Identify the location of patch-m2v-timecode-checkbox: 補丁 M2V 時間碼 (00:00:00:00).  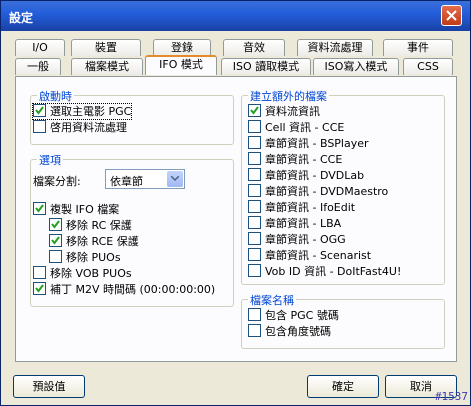
(124, 289).